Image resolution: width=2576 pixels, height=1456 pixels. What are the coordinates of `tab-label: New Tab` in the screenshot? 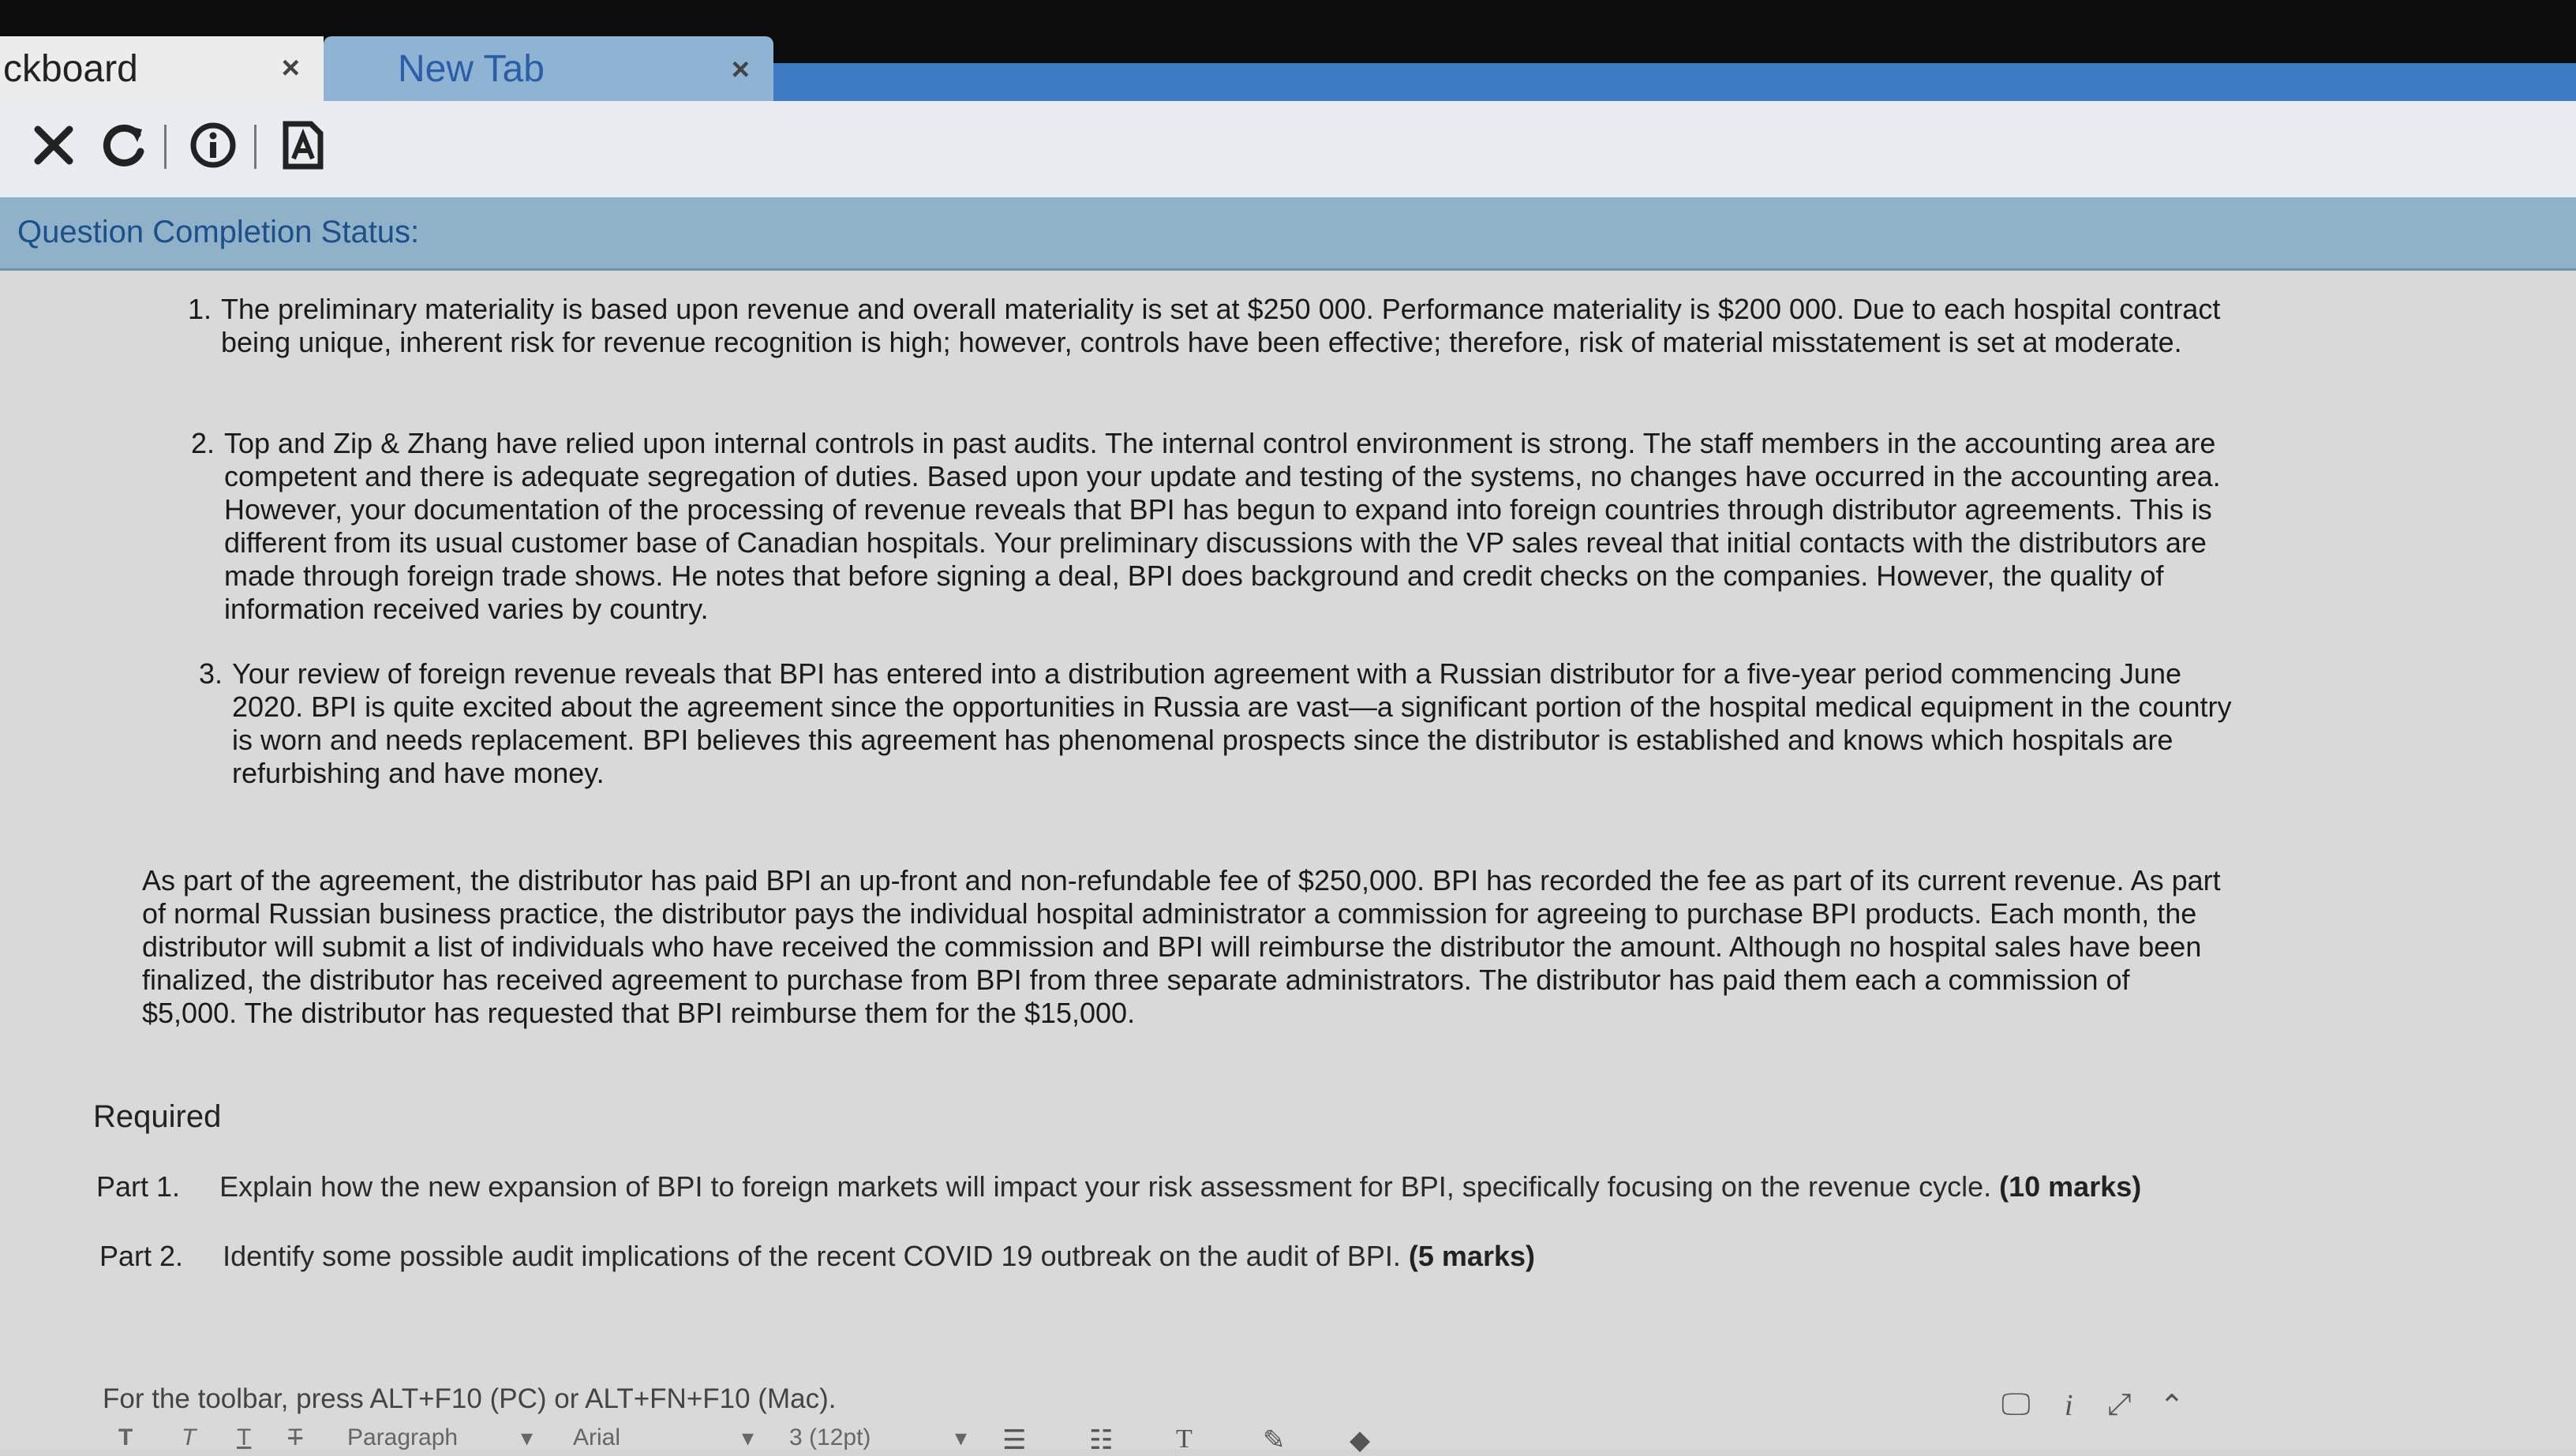 It's located at (471, 68).